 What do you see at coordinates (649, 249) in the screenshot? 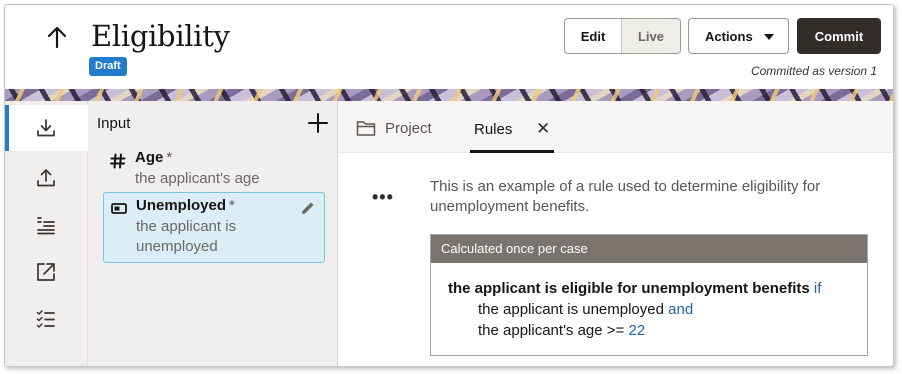
I see `rule-box-header: Calculated once per case` at bounding box center [649, 249].